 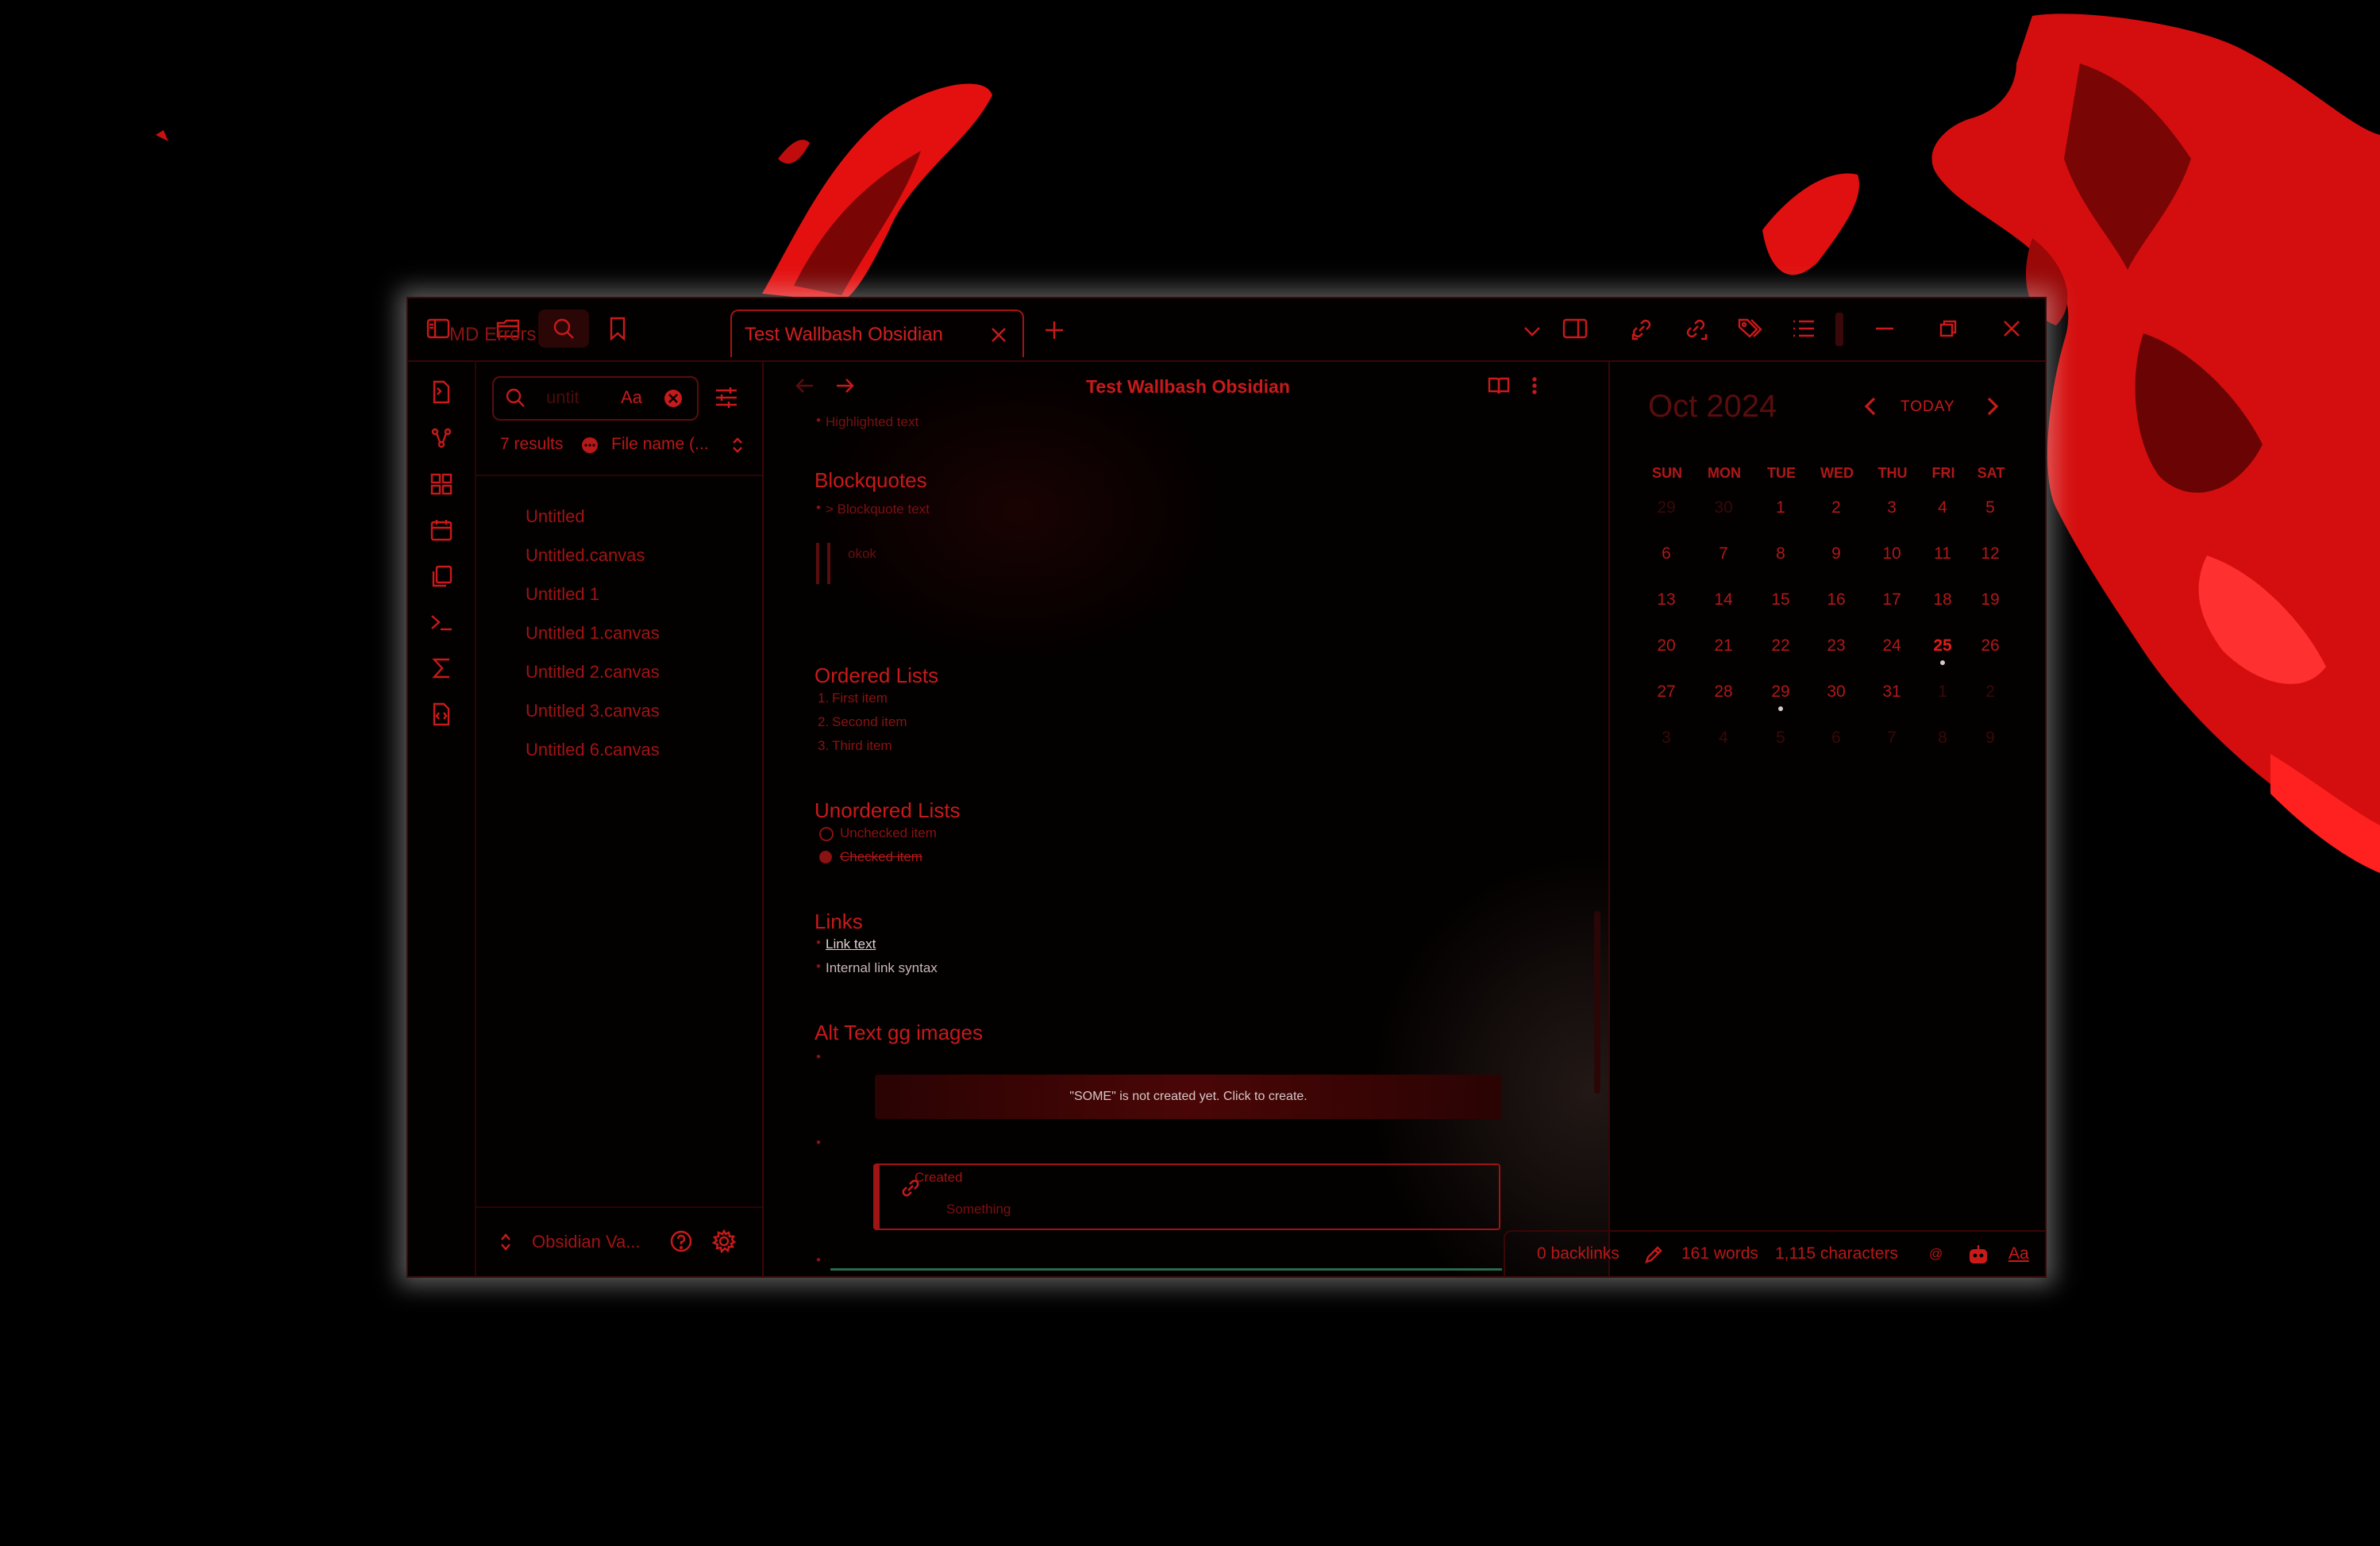 What do you see at coordinates (441, 530) in the screenshot?
I see `calendar-icon` at bounding box center [441, 530].